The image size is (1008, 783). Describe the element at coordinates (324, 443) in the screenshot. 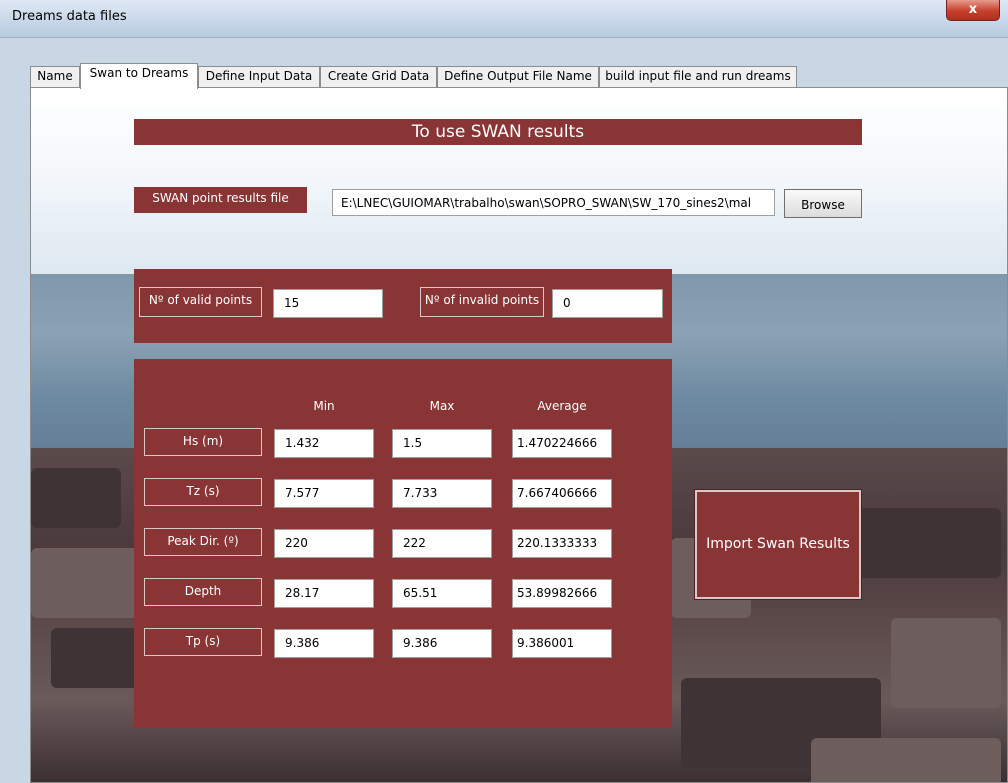

I see `hs-min-input: 1.432` at that location.